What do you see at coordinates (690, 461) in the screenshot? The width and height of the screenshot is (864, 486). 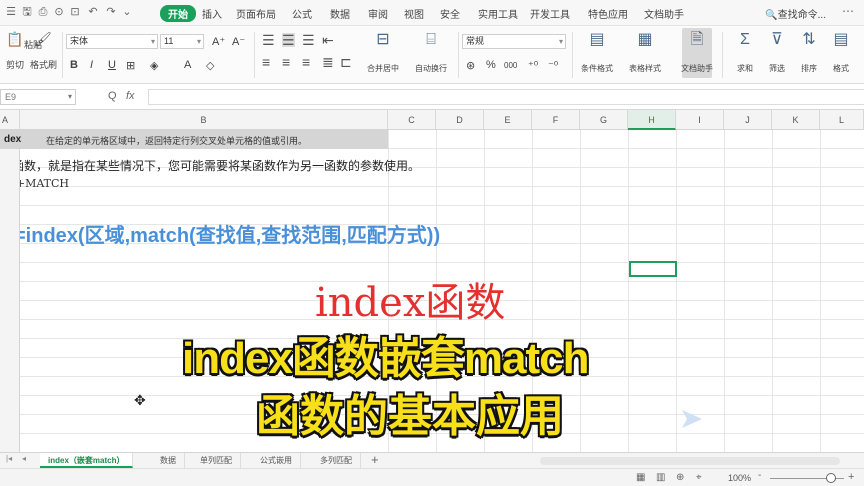 I see `horizontal-scrollbar` at bounding box center [690, 461].